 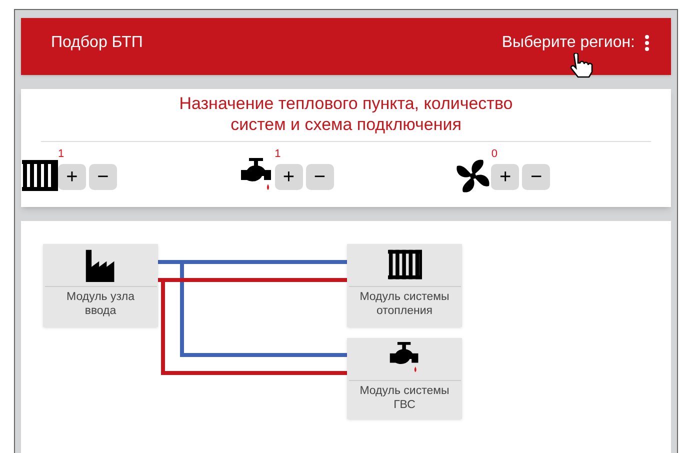 I want to click on module-label: Модуль системы отопления, so click(x=404, y=304).